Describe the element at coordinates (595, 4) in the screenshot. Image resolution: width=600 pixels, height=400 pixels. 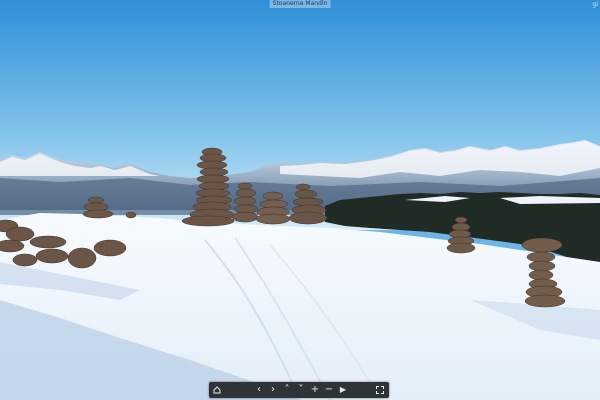
I see `corner-label: gi` at that location.